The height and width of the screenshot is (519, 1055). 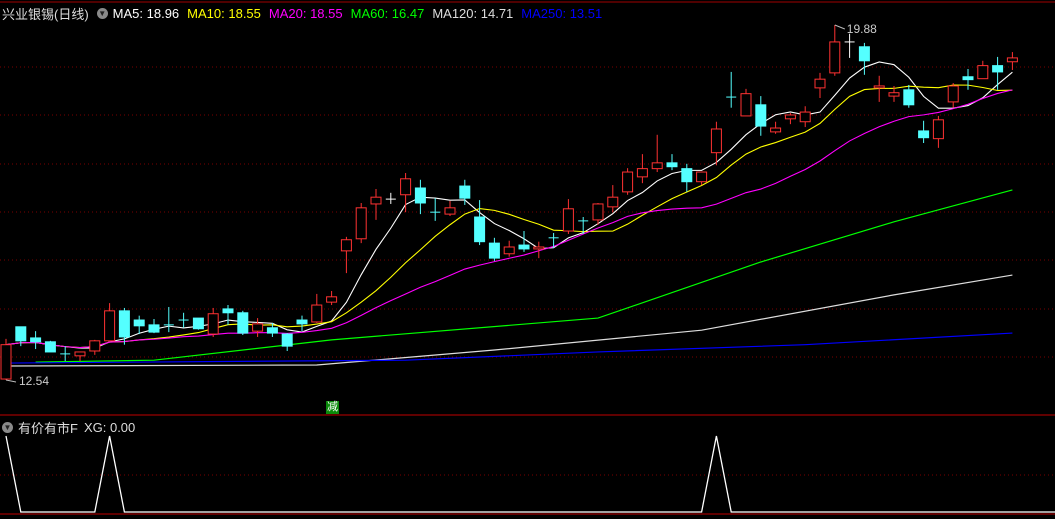 What do you see at coordinates (839, 27) in the screenshot?
I see `high-marker` at bounding box center [839, 27].